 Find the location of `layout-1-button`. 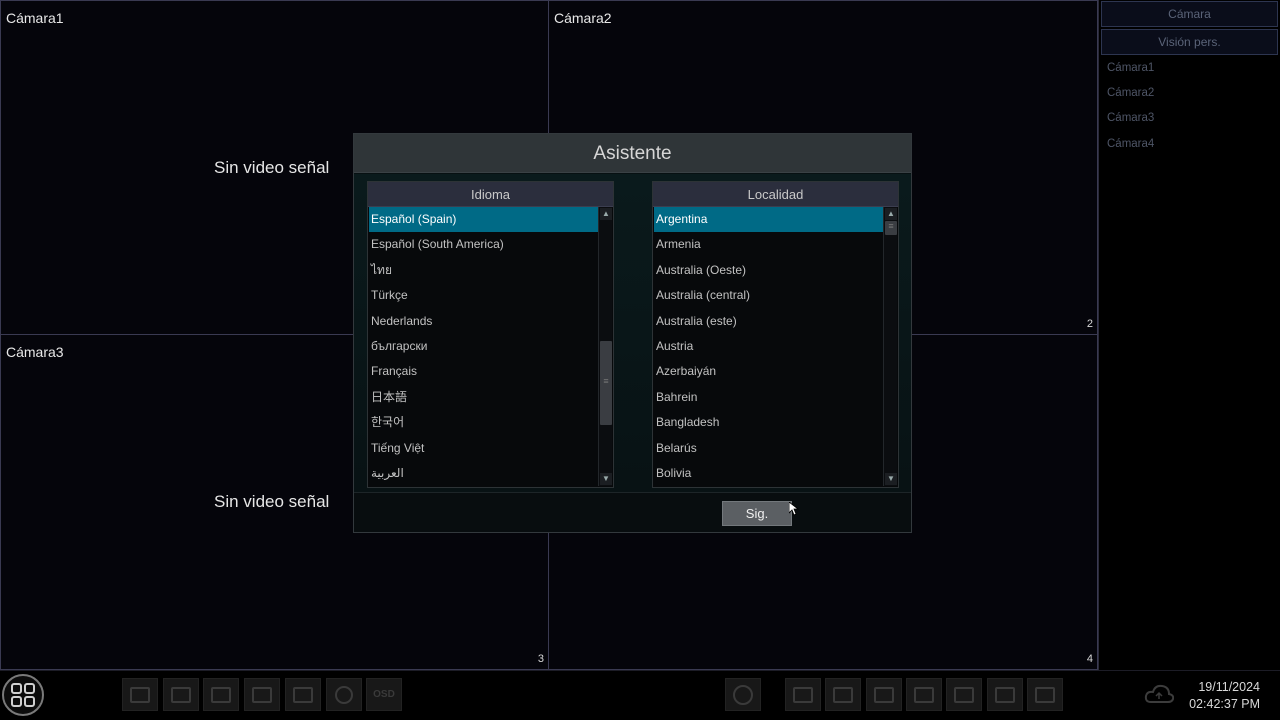

layout-1-button is located at coordinates (181, 694).